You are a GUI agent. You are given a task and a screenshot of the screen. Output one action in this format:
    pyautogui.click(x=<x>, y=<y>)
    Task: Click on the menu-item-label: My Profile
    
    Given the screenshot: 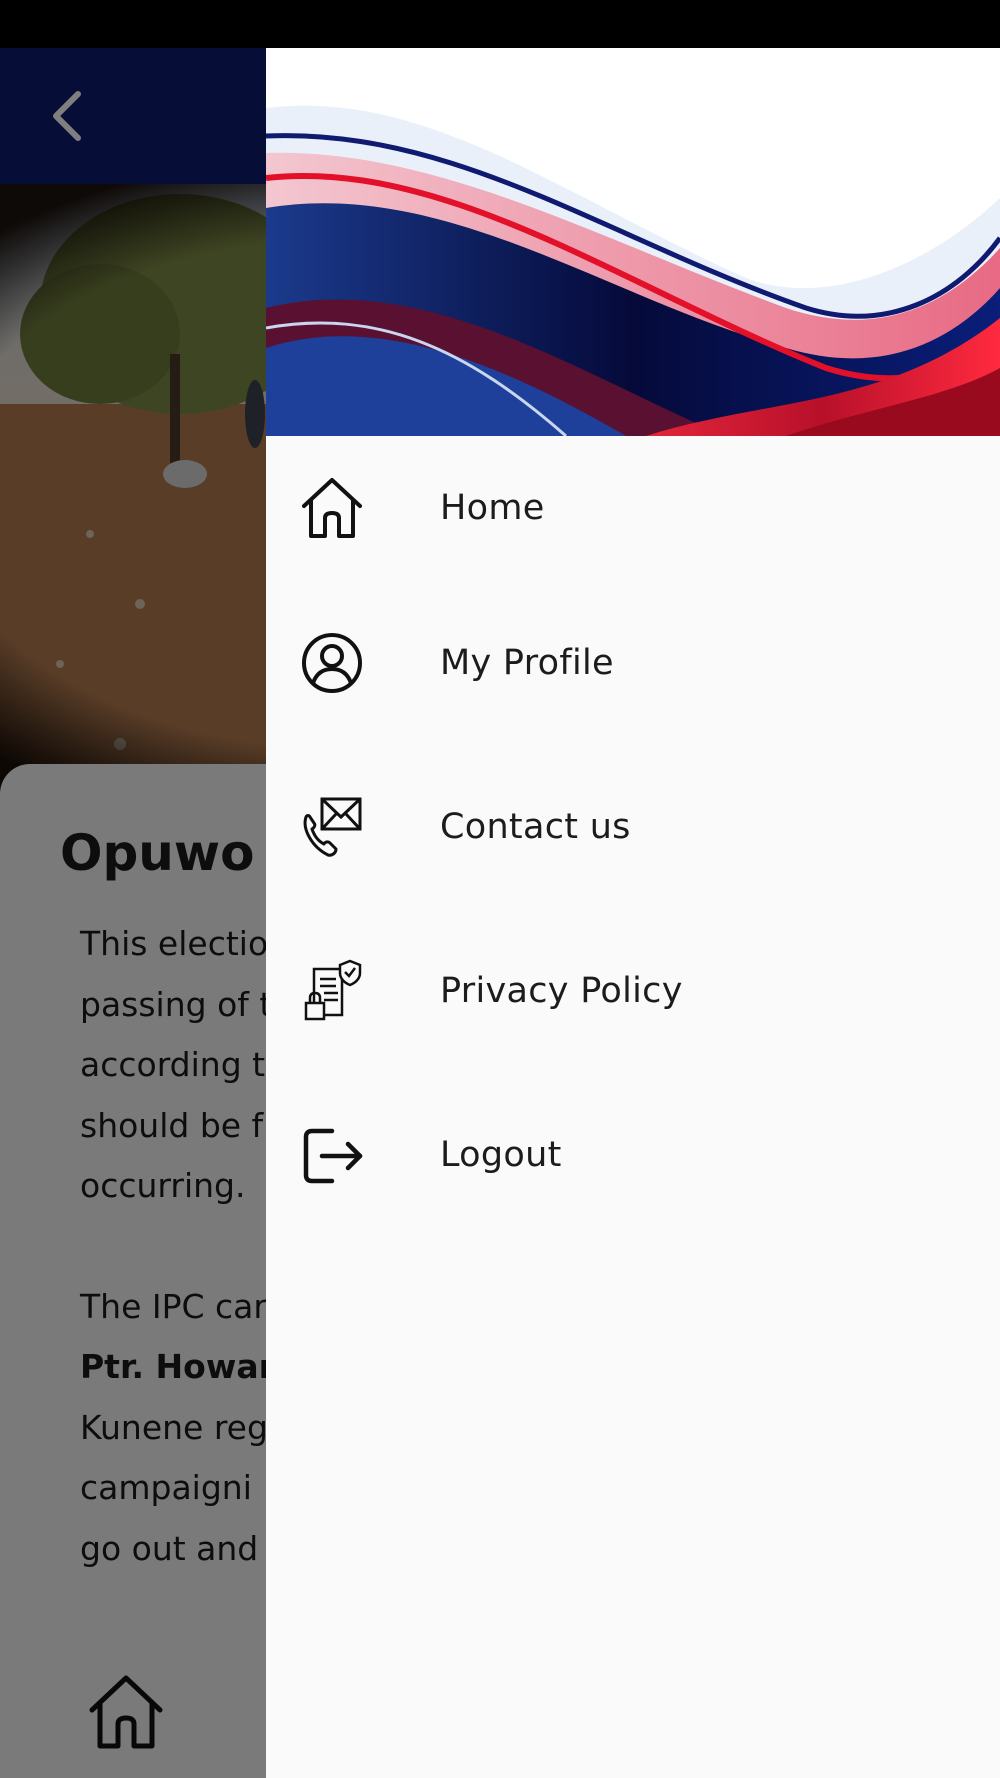 What is the action you would take?
    pyautogui.click(x=527, y=663)
    